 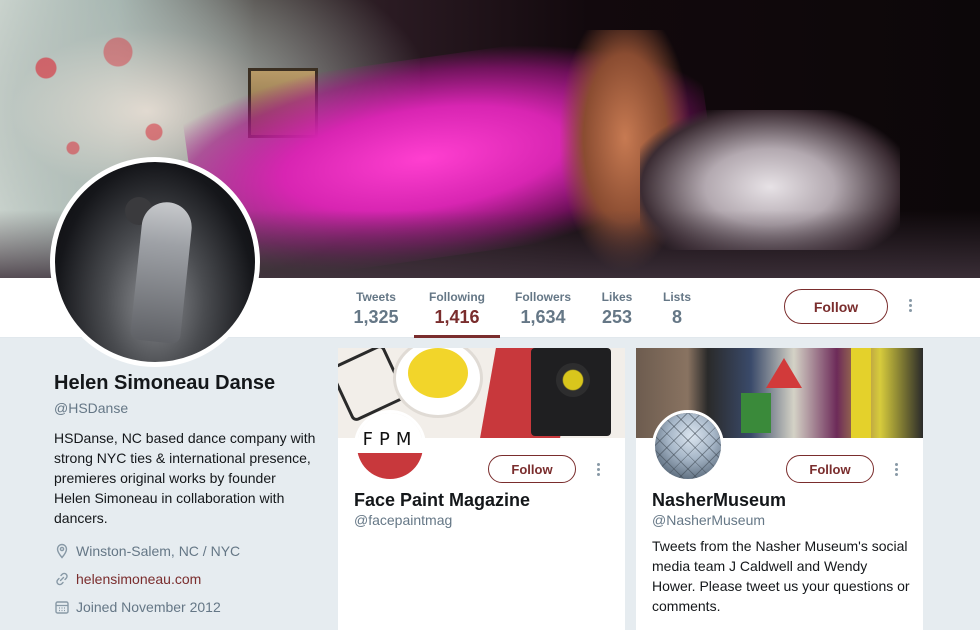 What do you see at coordinates (100, 100) in the screenshot?
I see `banner-paint-splashes` at bounding box center [100, 100].